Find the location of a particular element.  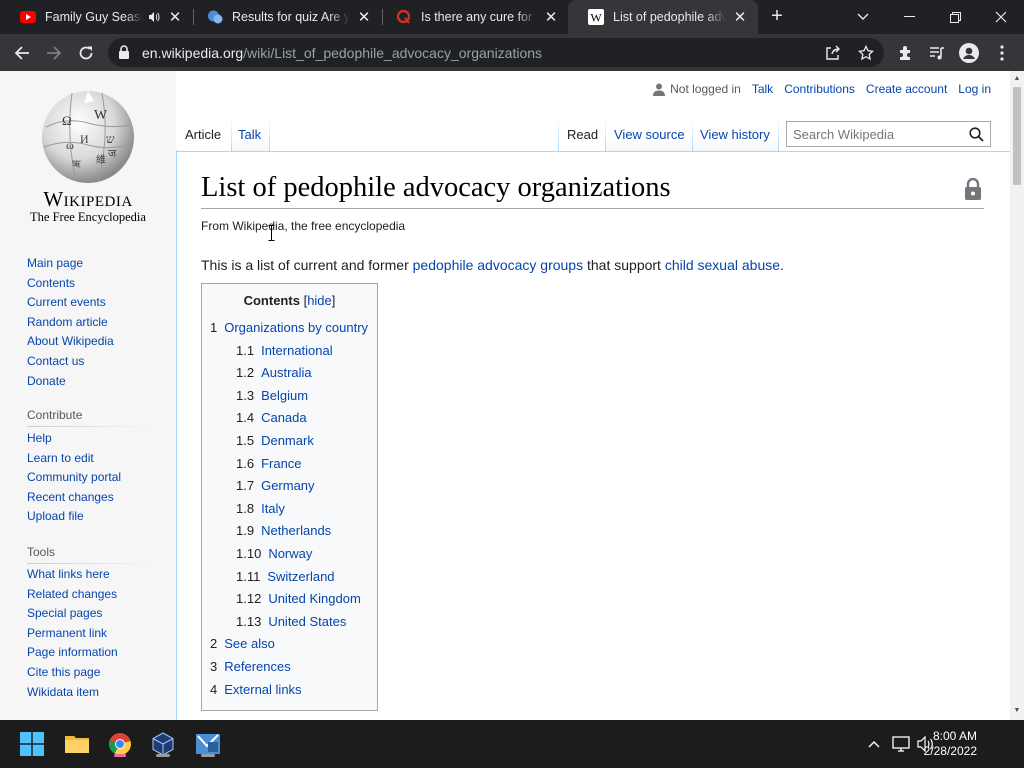

app-taskbar-button is located at coordinates (208, 744).